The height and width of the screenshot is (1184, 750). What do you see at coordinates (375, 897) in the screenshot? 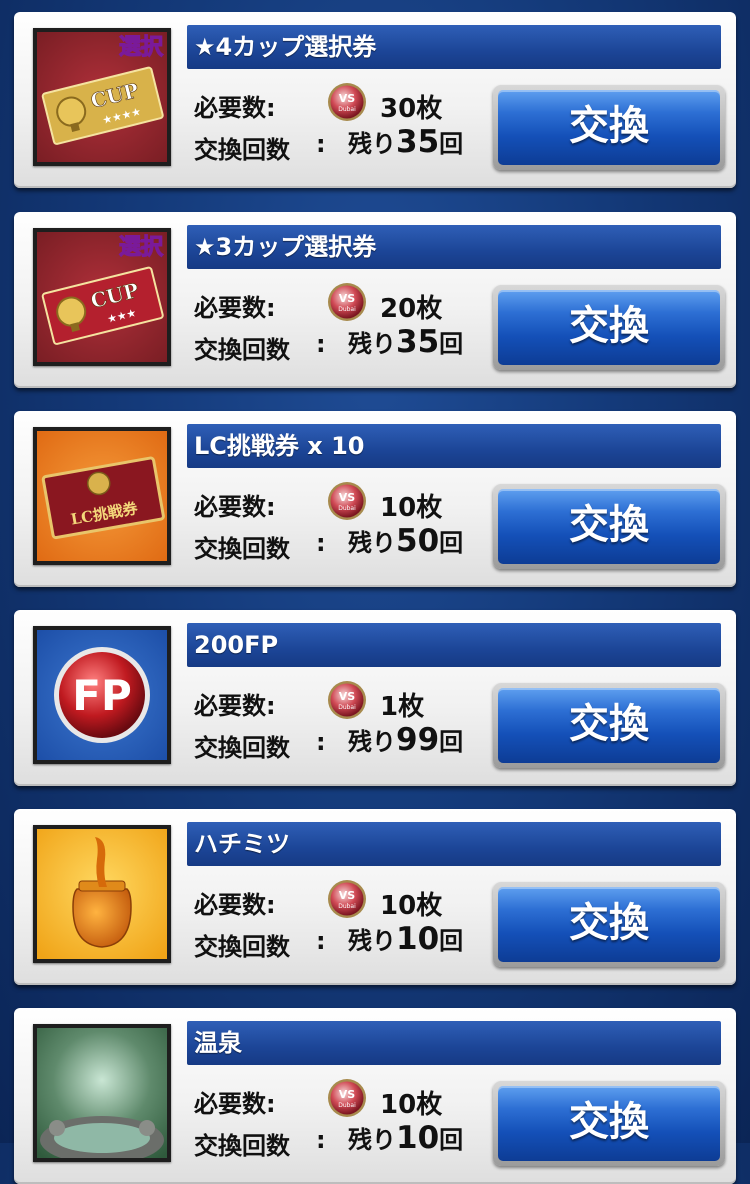
I see `exchange-item-card: ハチミツ 必要数: VS Dubai 10枚 交換回数 : 残り10回 交換` at bounding box center [375, 897].